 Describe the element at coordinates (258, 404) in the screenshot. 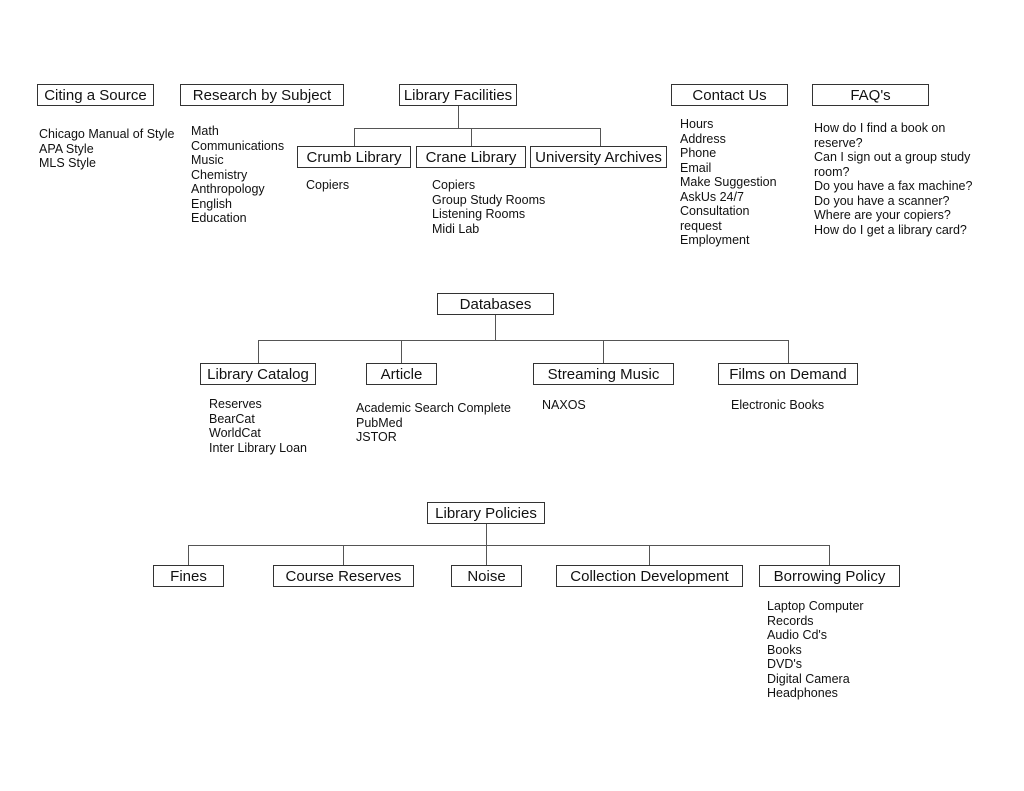

I see `catalog-item: Reserves` at that location.